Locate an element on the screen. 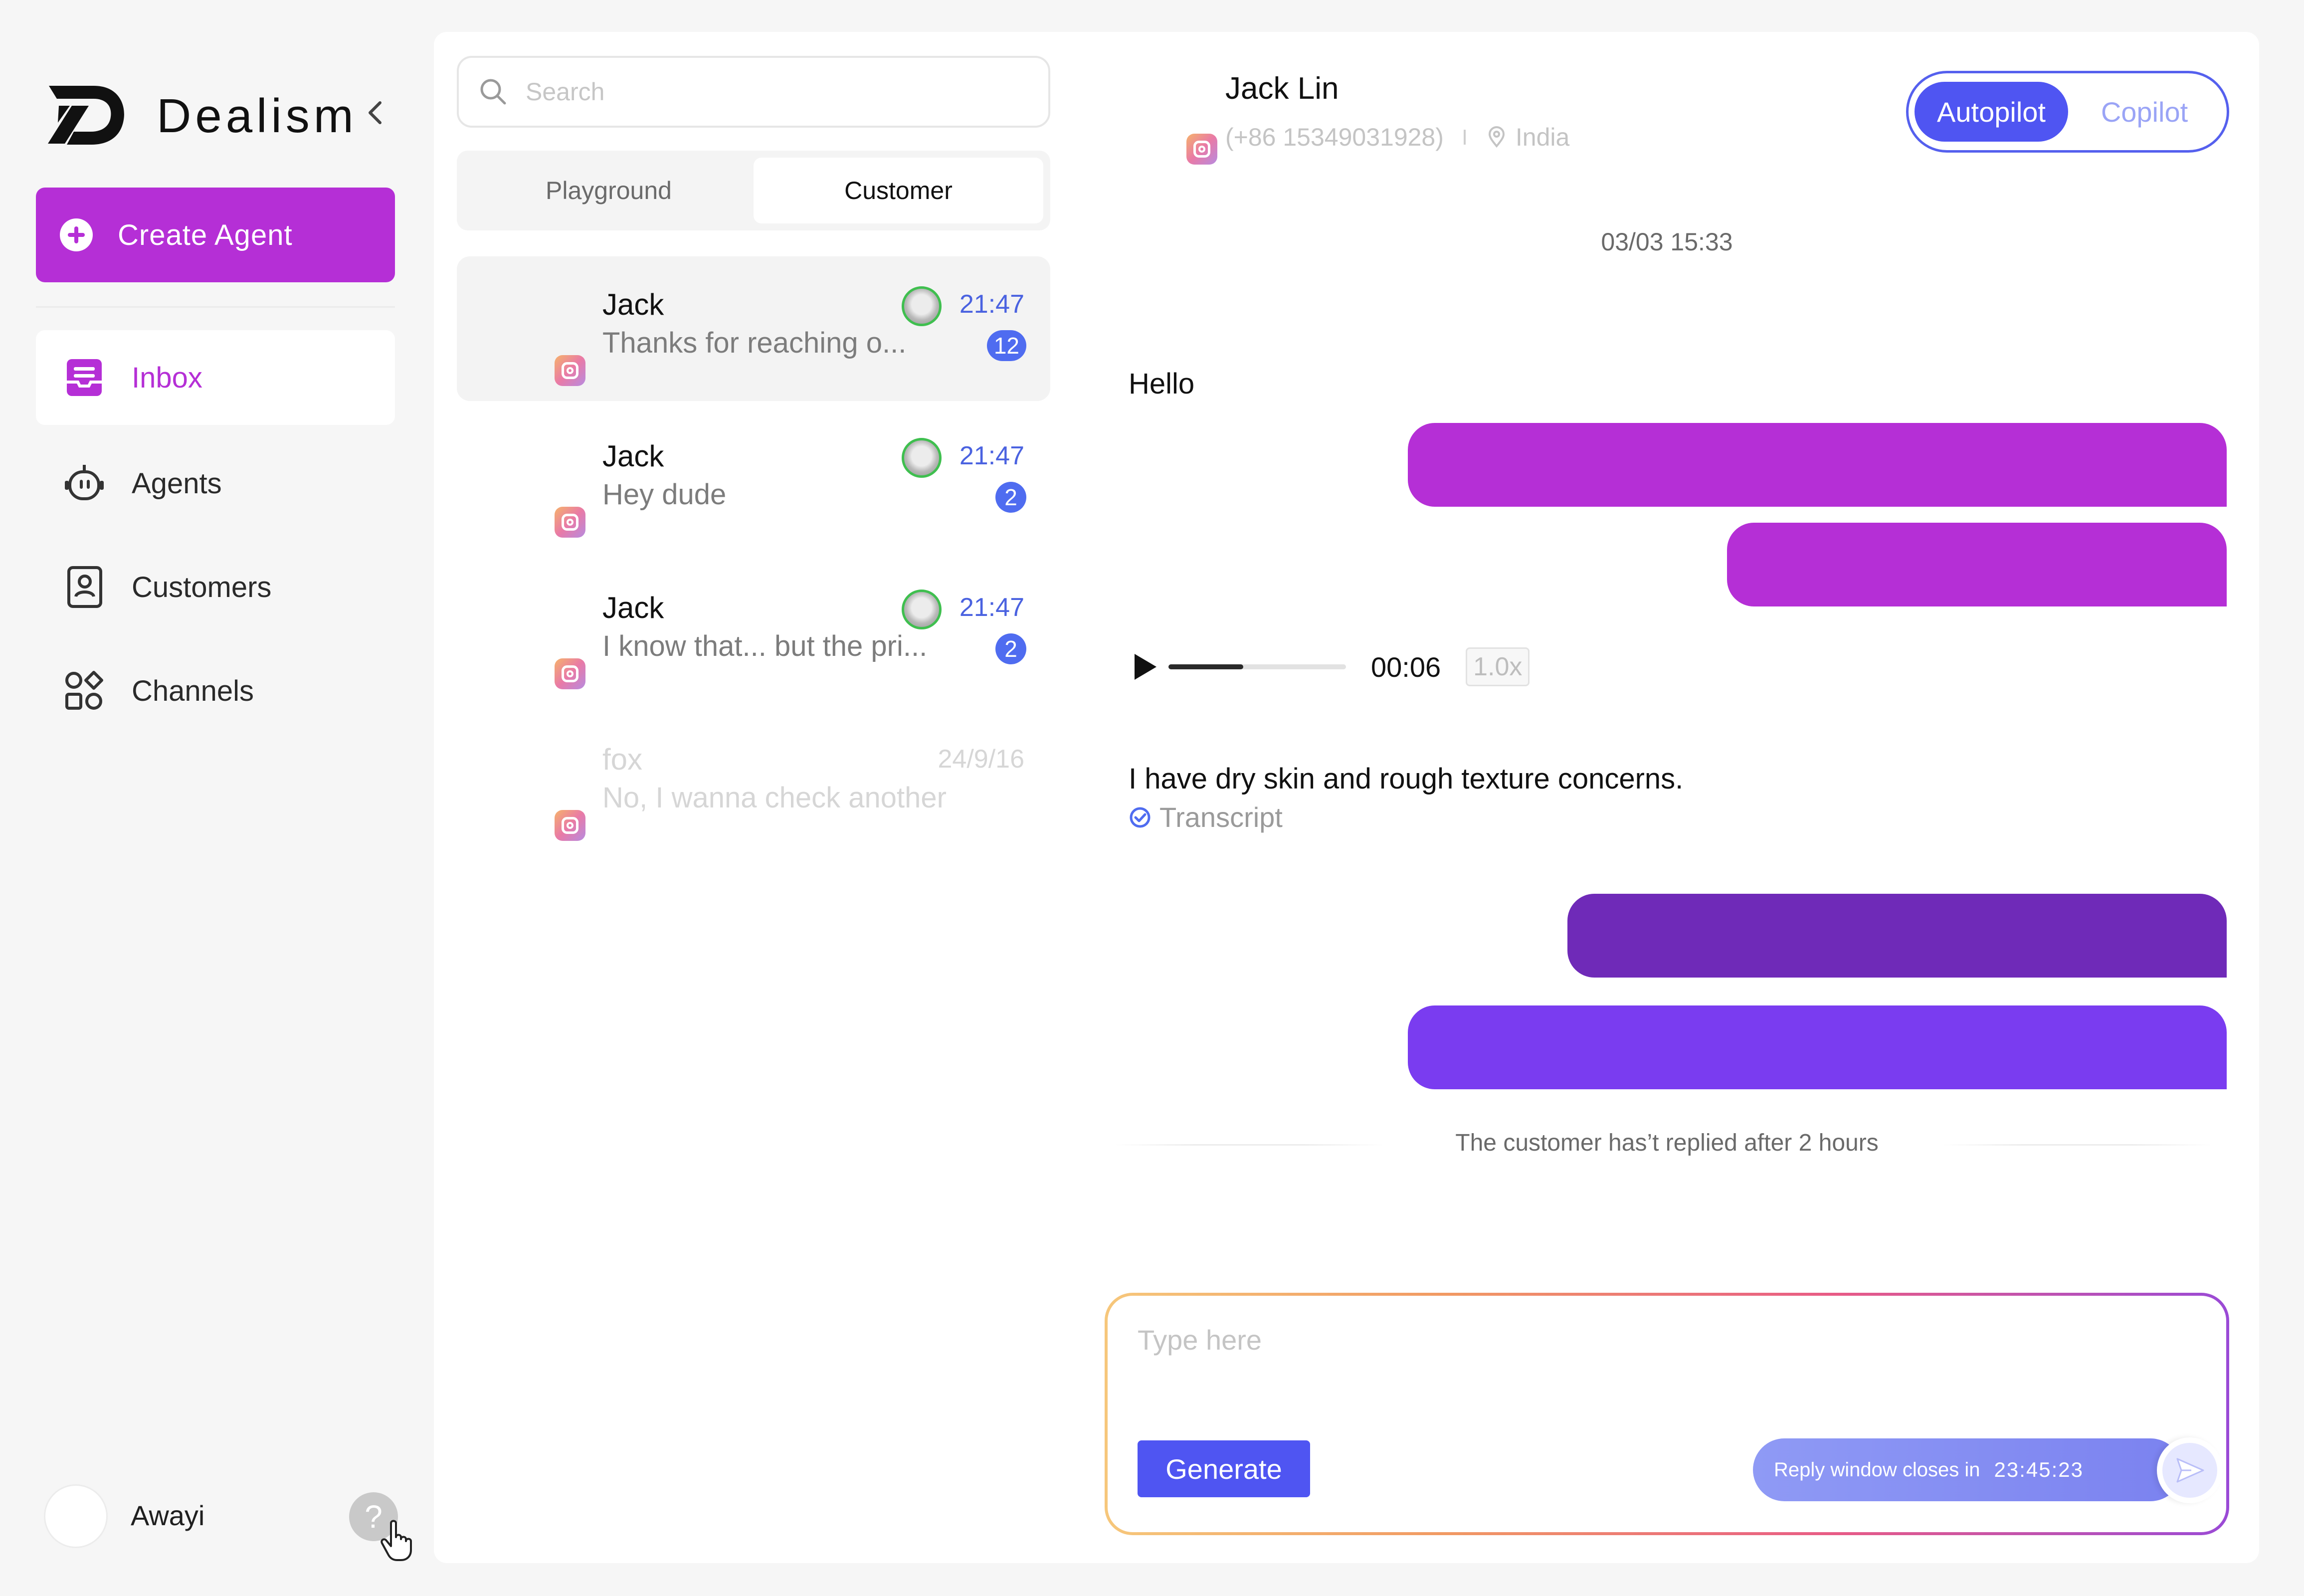 This screenshot has width=2304, height=1596. reply-window-countdown: 23:45:23 is located at coordinates (2039, 1469).